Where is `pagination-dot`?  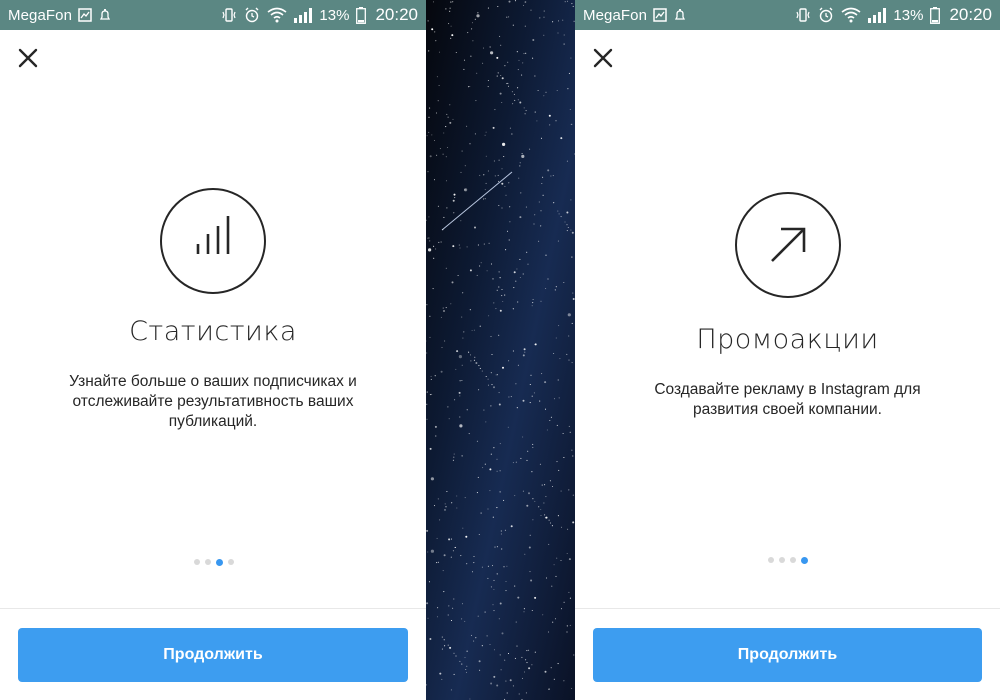 pagination-dot is located at coordinates (771, 560).